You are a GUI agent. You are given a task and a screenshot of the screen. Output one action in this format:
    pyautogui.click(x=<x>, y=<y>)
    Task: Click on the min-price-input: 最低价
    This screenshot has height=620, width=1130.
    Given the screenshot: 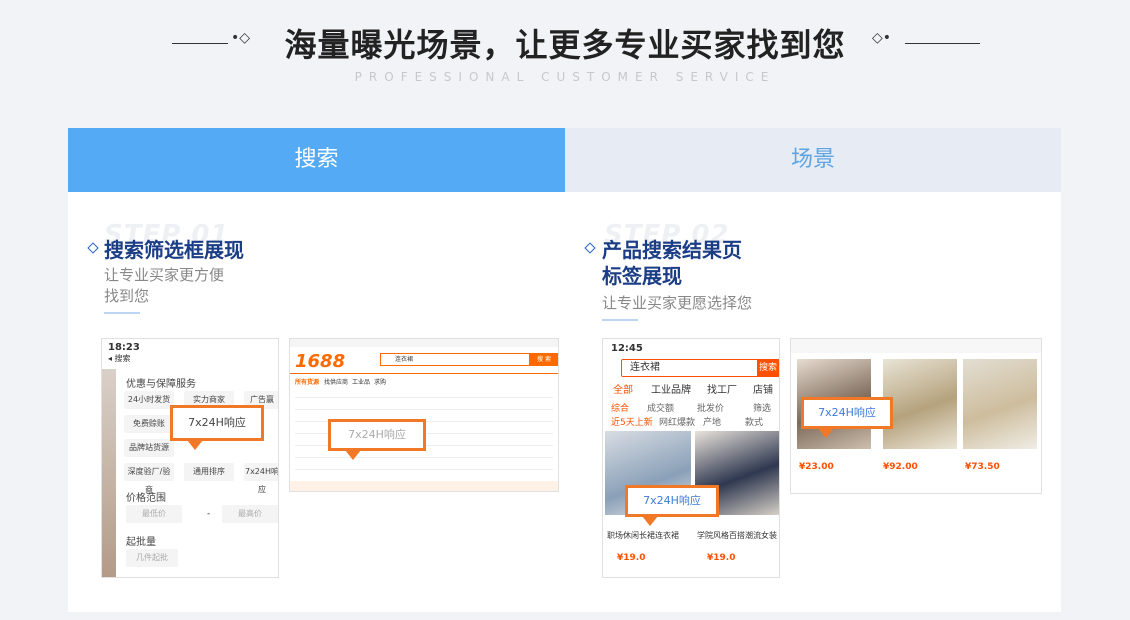 What is the action you would take?
    pyautogui.click(x=154, y=514)
    